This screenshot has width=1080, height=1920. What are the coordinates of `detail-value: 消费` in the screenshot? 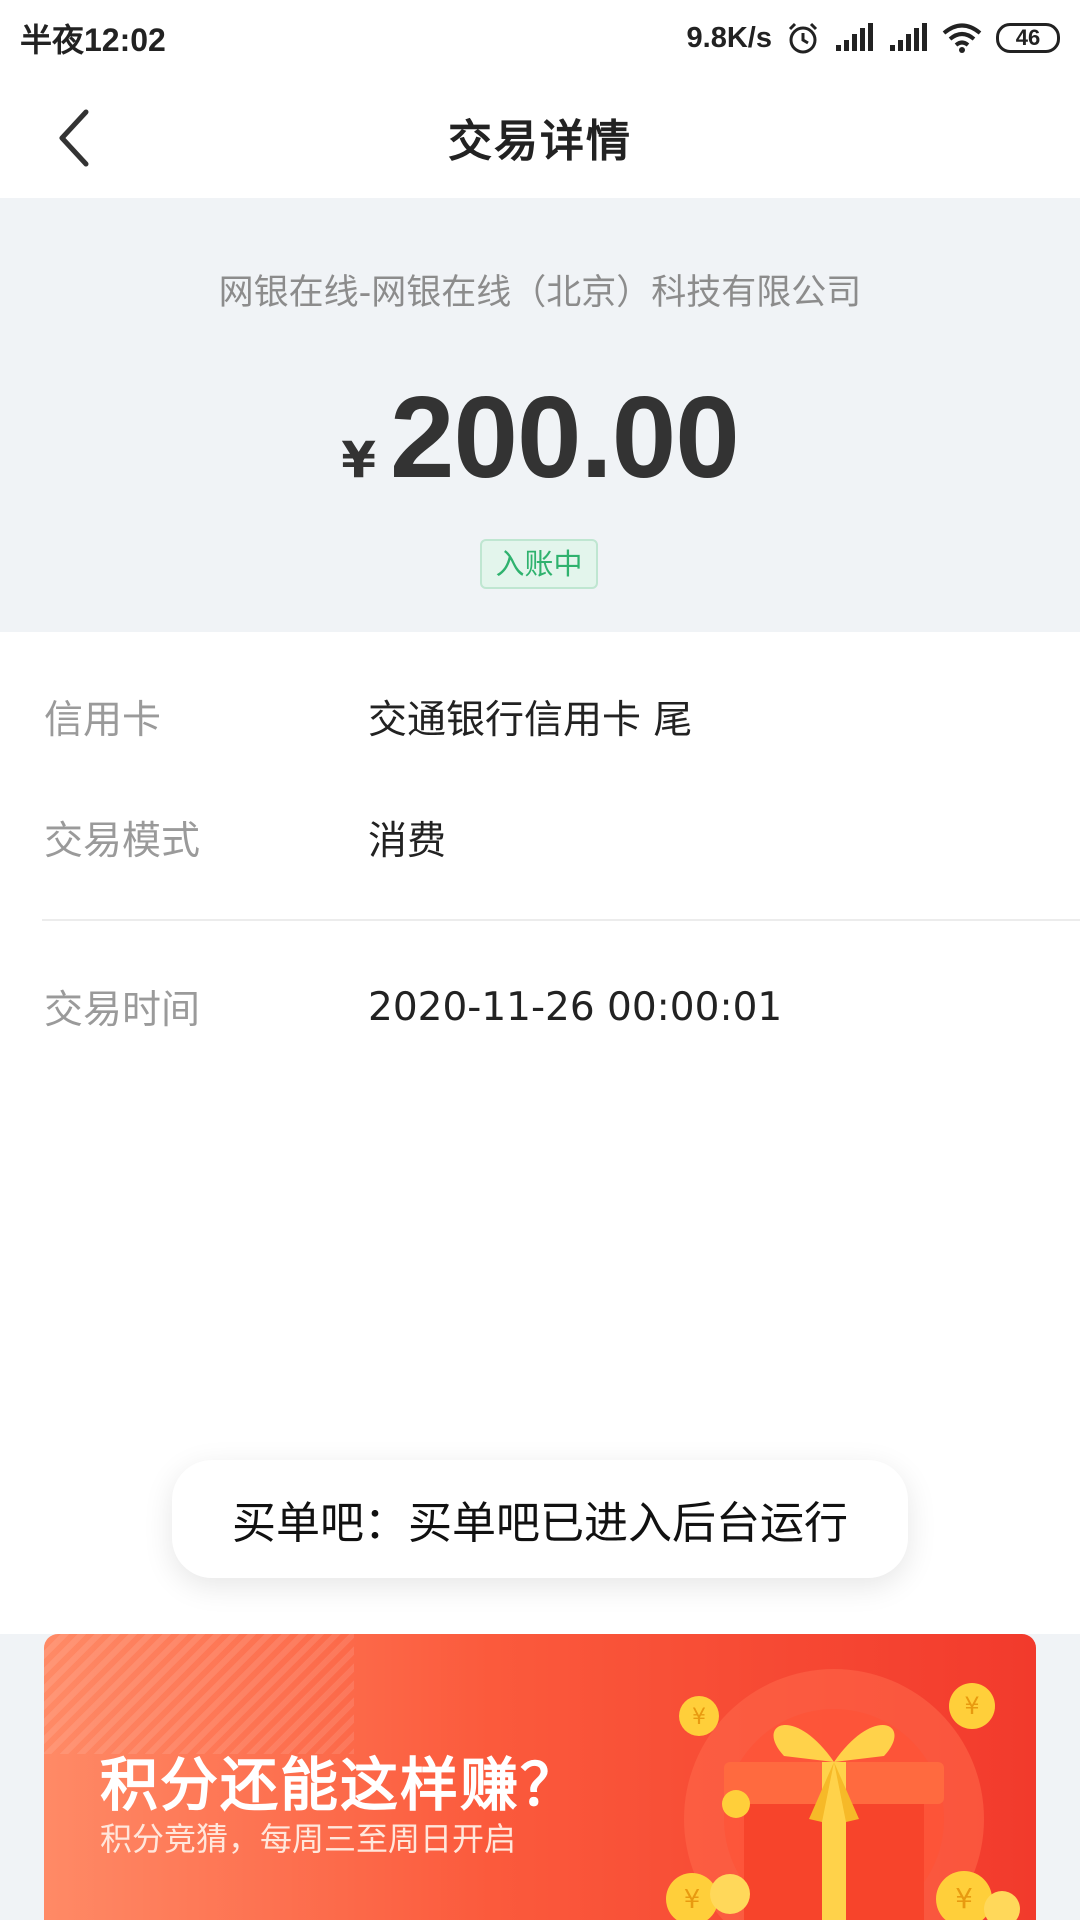 It's located at (407, 841).